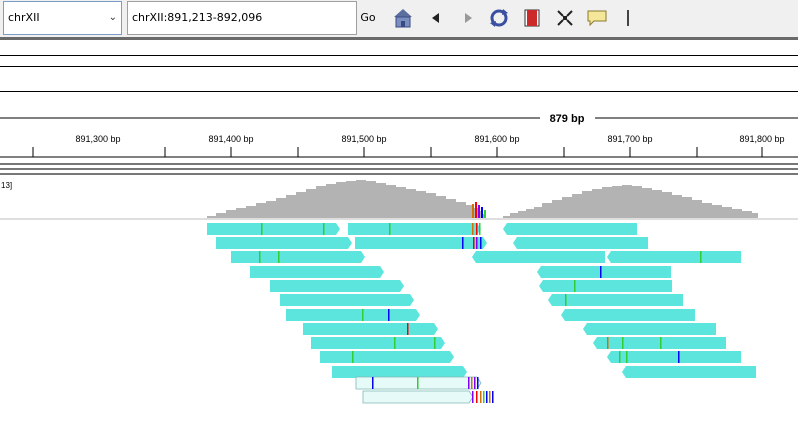 The height and width of the screenshot is (434, 798). Describe the element at coordinates (230, 139) in the screenshot. I see `tick-label: 891,400 bp` at that location.